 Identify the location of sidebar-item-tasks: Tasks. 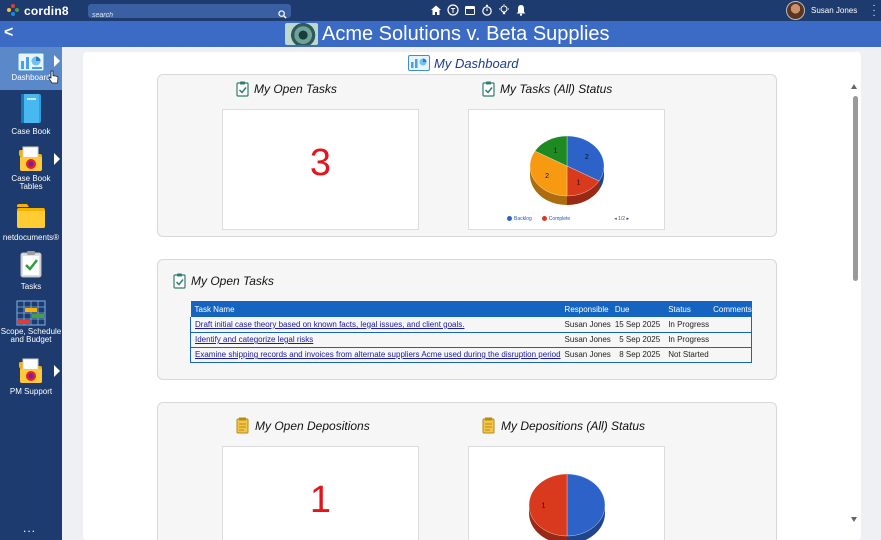
(31, 271).